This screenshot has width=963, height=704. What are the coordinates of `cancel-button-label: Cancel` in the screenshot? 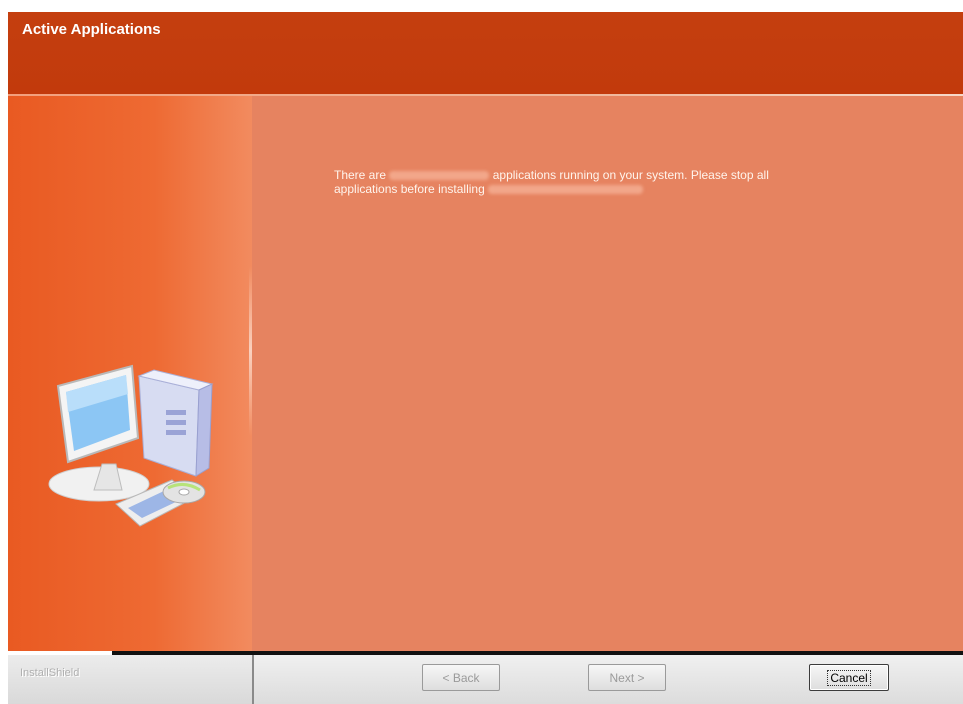 It's located at (849, 678).